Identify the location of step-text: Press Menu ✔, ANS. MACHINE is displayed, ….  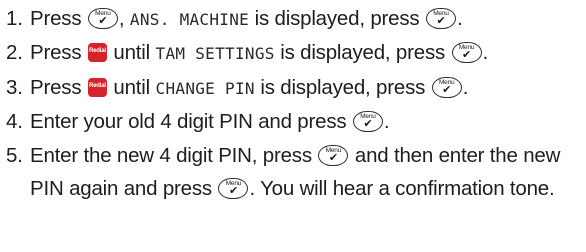
(246, 18).